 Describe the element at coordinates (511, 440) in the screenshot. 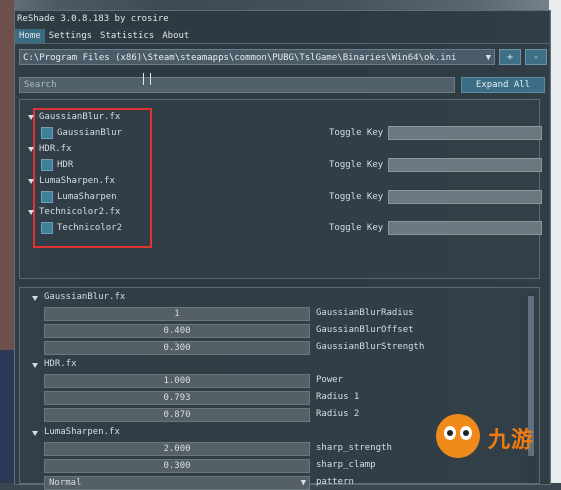

I see `watermark-text: 九游` at that location.